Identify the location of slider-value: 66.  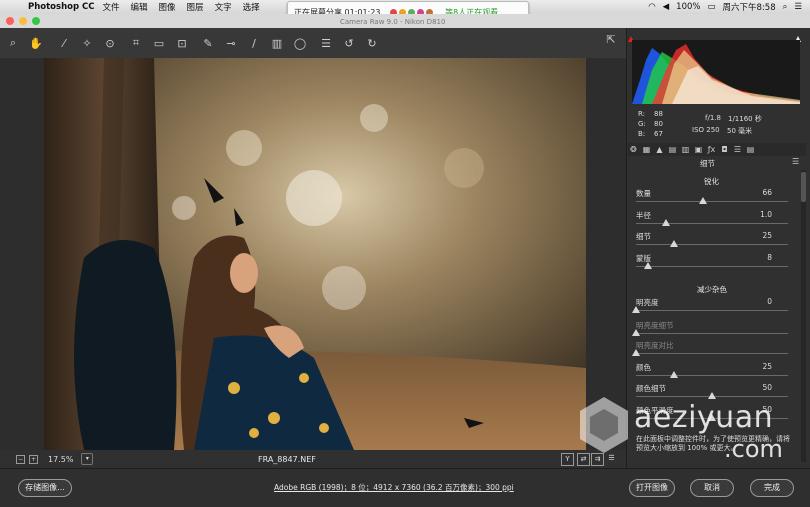
(767, 192).